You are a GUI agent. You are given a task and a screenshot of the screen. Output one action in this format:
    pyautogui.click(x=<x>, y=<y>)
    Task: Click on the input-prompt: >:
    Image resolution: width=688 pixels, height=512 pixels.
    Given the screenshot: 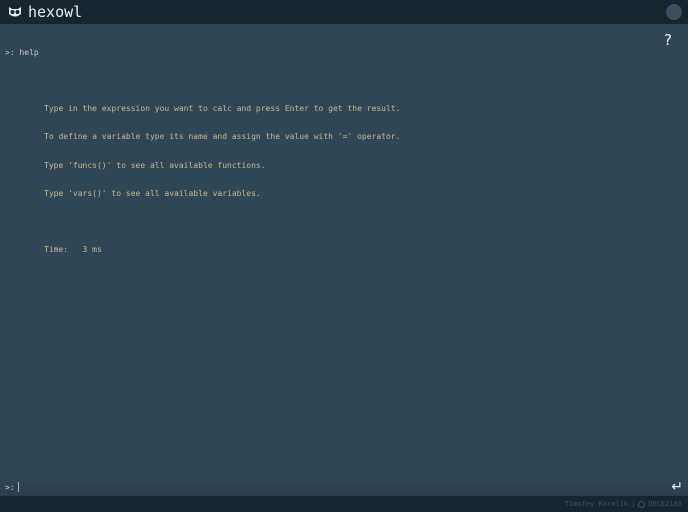 What is the action you would take?
    pyautogui.click(x=10, y=487)
    